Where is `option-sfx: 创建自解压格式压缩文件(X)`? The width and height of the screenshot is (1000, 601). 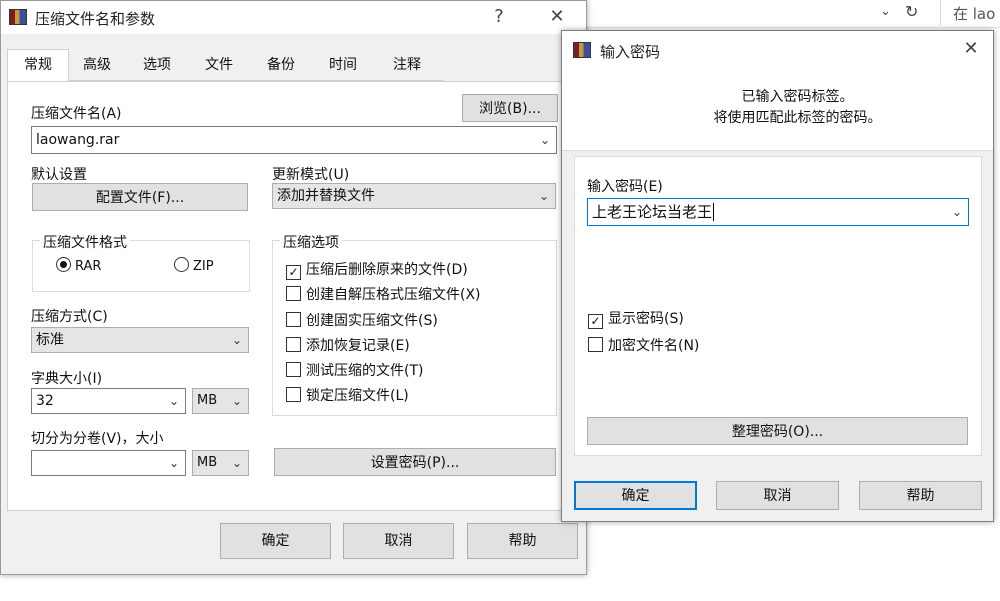
option-sfx: 创建自解压格式压缩文件(X) is located at coordinates (383, 294).